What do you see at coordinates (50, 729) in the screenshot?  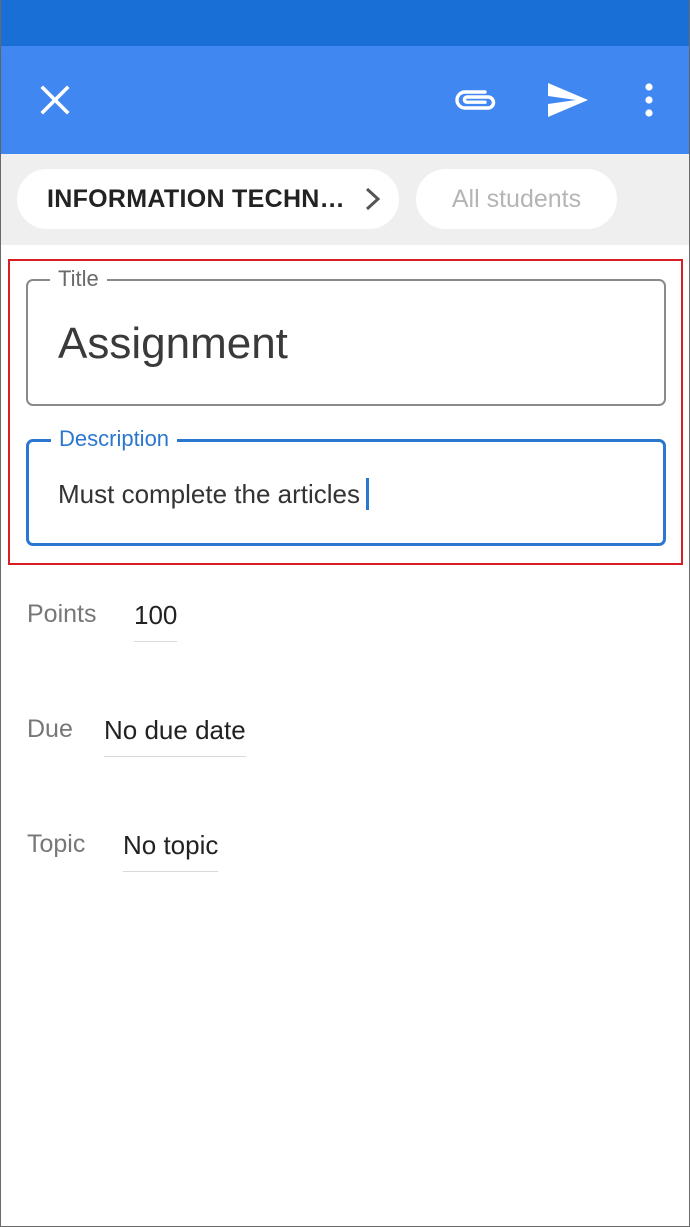 I see `due-label: Due` at bounding box center [50, 729].